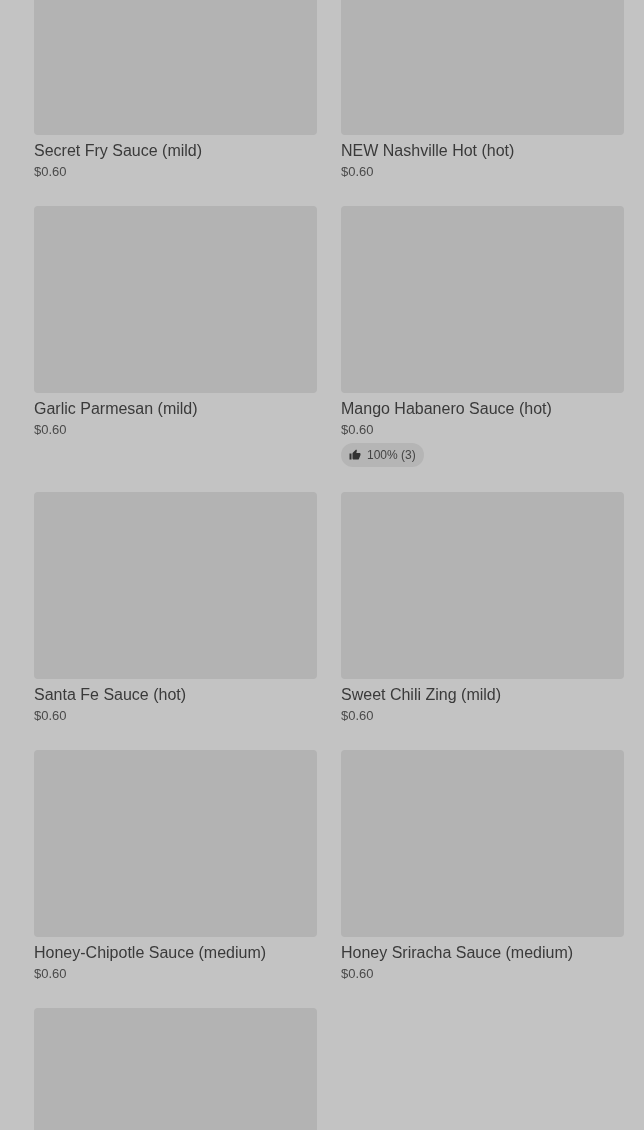 This screenshot has width=644, height=1130. What do you see at coordinates (428, 151) in the screenshot?
I see `item-name: NEW Nashville Hot (hot)` at bounding box center [428, 151].